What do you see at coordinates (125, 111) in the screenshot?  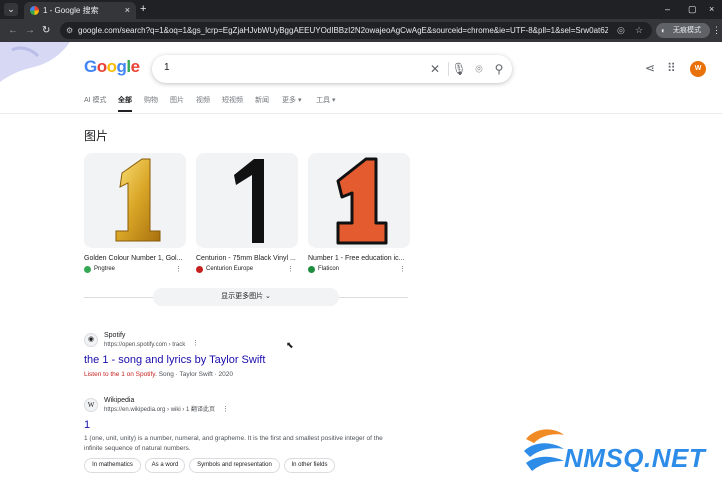 I see `active-tab-indicator` at bounding box center [125, 111].